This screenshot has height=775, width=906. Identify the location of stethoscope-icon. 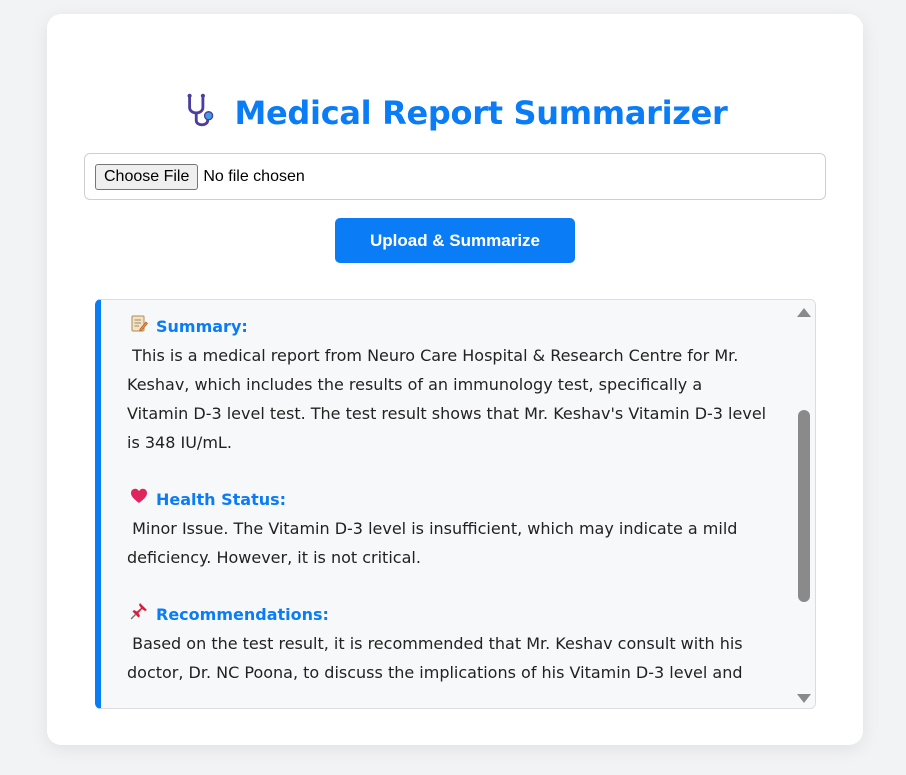
(201, 113).